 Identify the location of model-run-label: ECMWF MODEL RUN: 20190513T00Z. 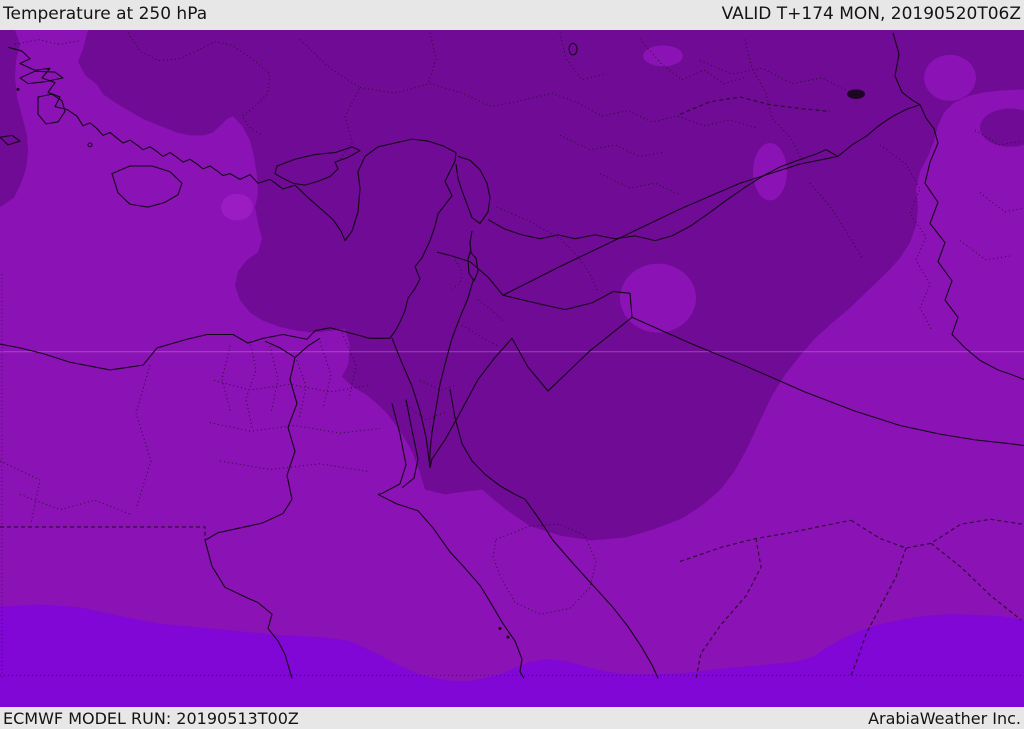
(151, 718).